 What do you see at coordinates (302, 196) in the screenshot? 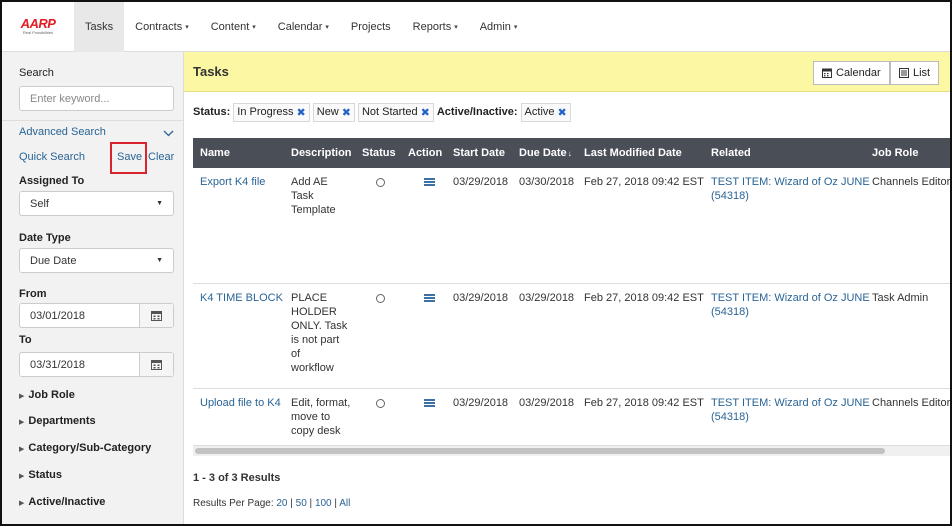
I see `description-line: Task` at bounding box center [302, 196].